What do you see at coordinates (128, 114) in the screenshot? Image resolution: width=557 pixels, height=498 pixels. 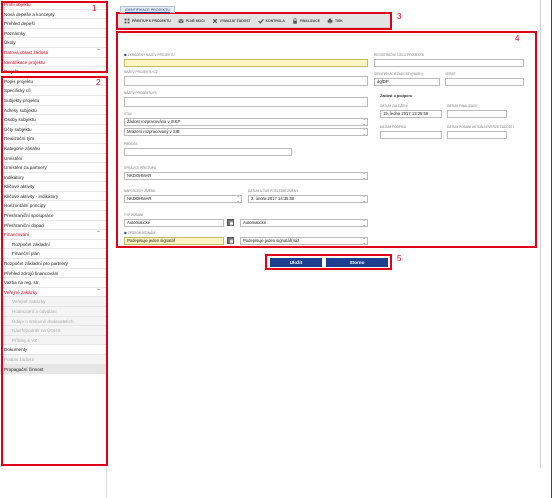 I see `stav-label: STAV` at bounding box center [128, 114].